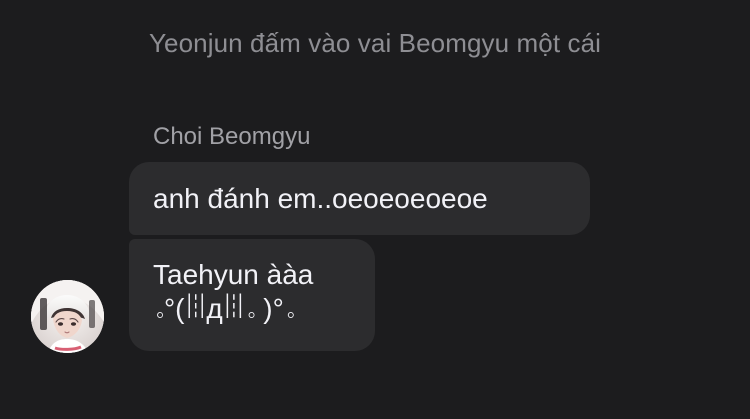  I want to click on message-text-line: Taehyun ààa, so click(233, 274).